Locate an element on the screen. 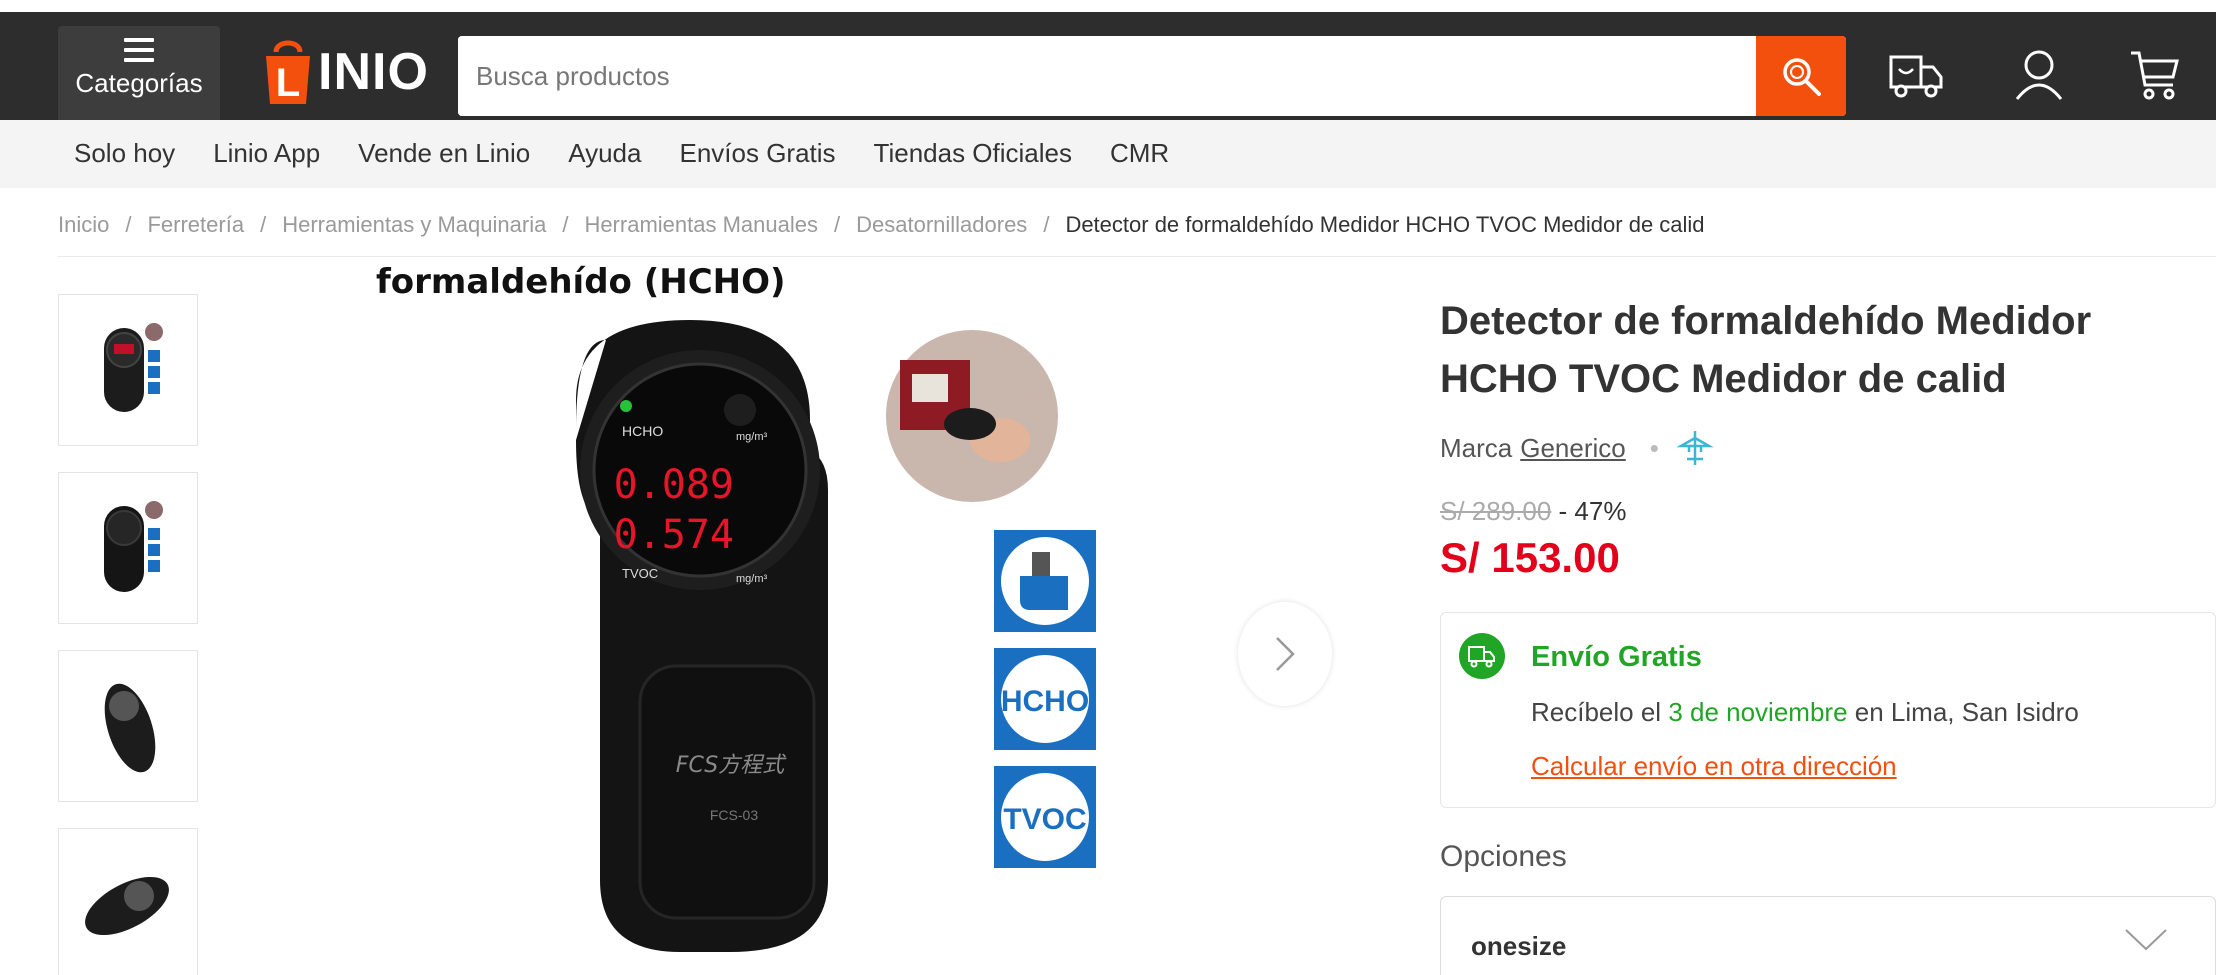 Image resolution: width=2216 pixels, height=975 pixels. delivery-truck-icon is located at coordinates (1917, 75).